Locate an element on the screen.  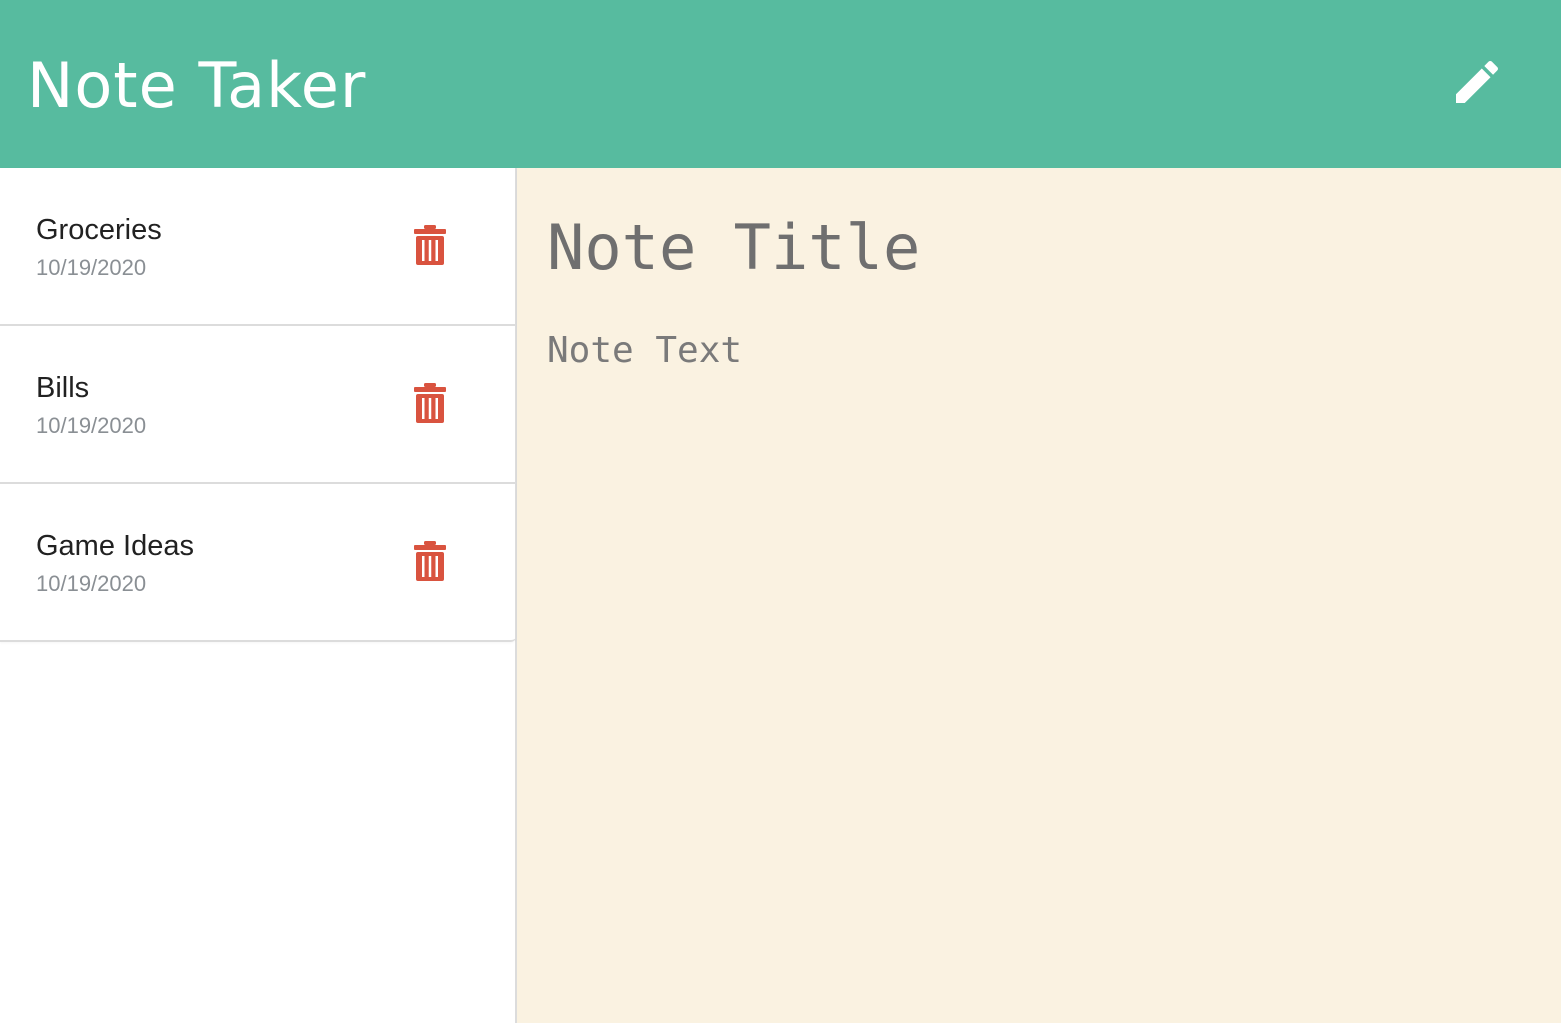
note-item-groceries: Groceries 10/19/2020 is located at coordinates (258, 247).